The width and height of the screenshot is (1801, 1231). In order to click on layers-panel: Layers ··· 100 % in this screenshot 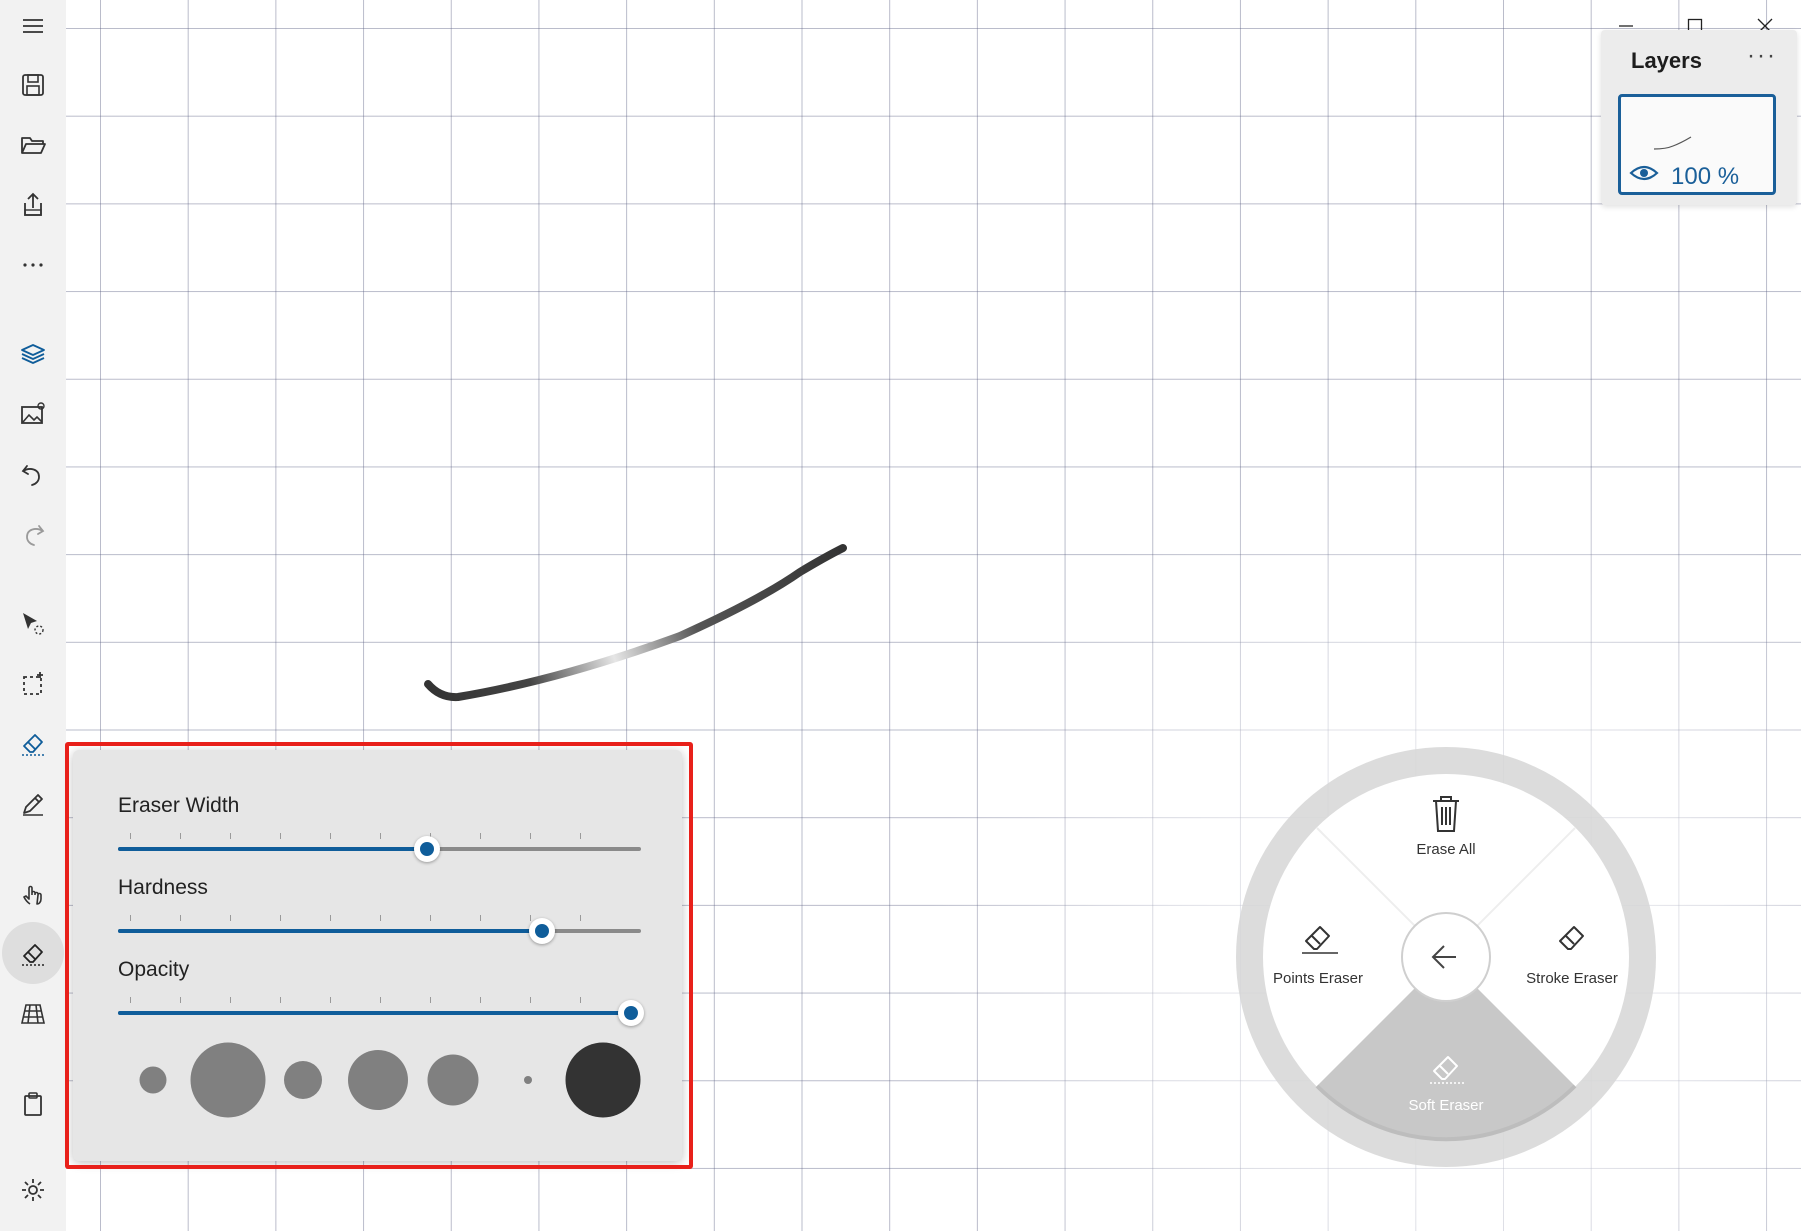, I will do `click(1699, 117)`.